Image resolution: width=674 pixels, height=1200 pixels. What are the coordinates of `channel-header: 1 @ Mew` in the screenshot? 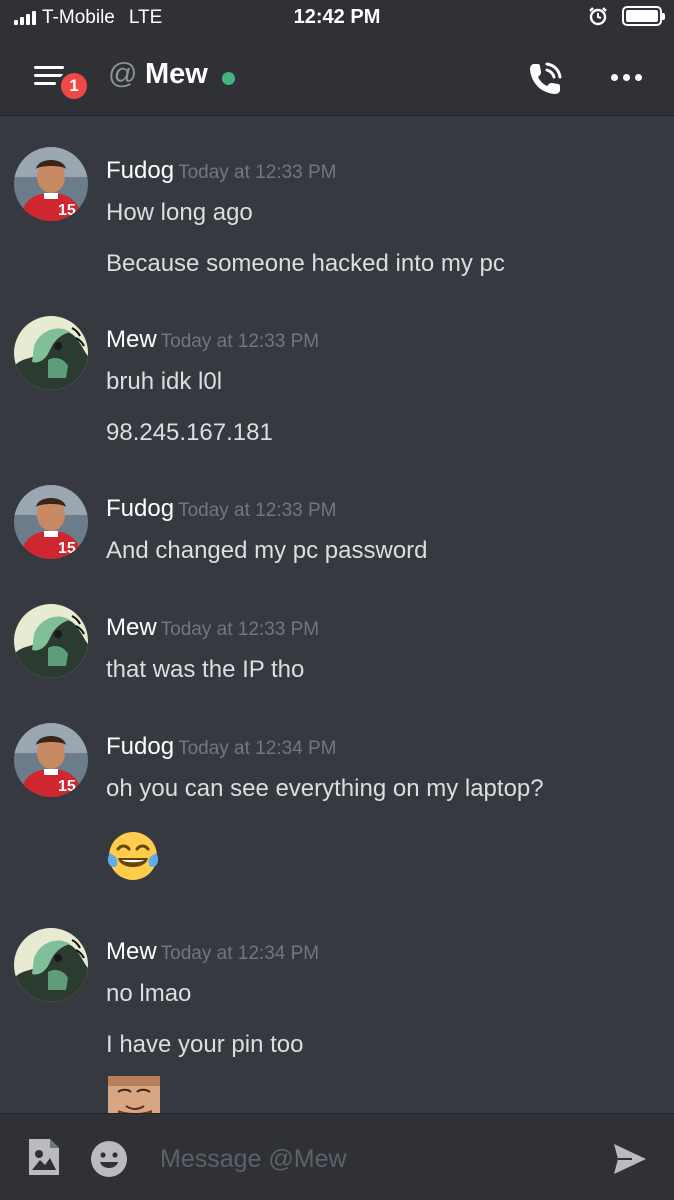 It's located at (337, 77).